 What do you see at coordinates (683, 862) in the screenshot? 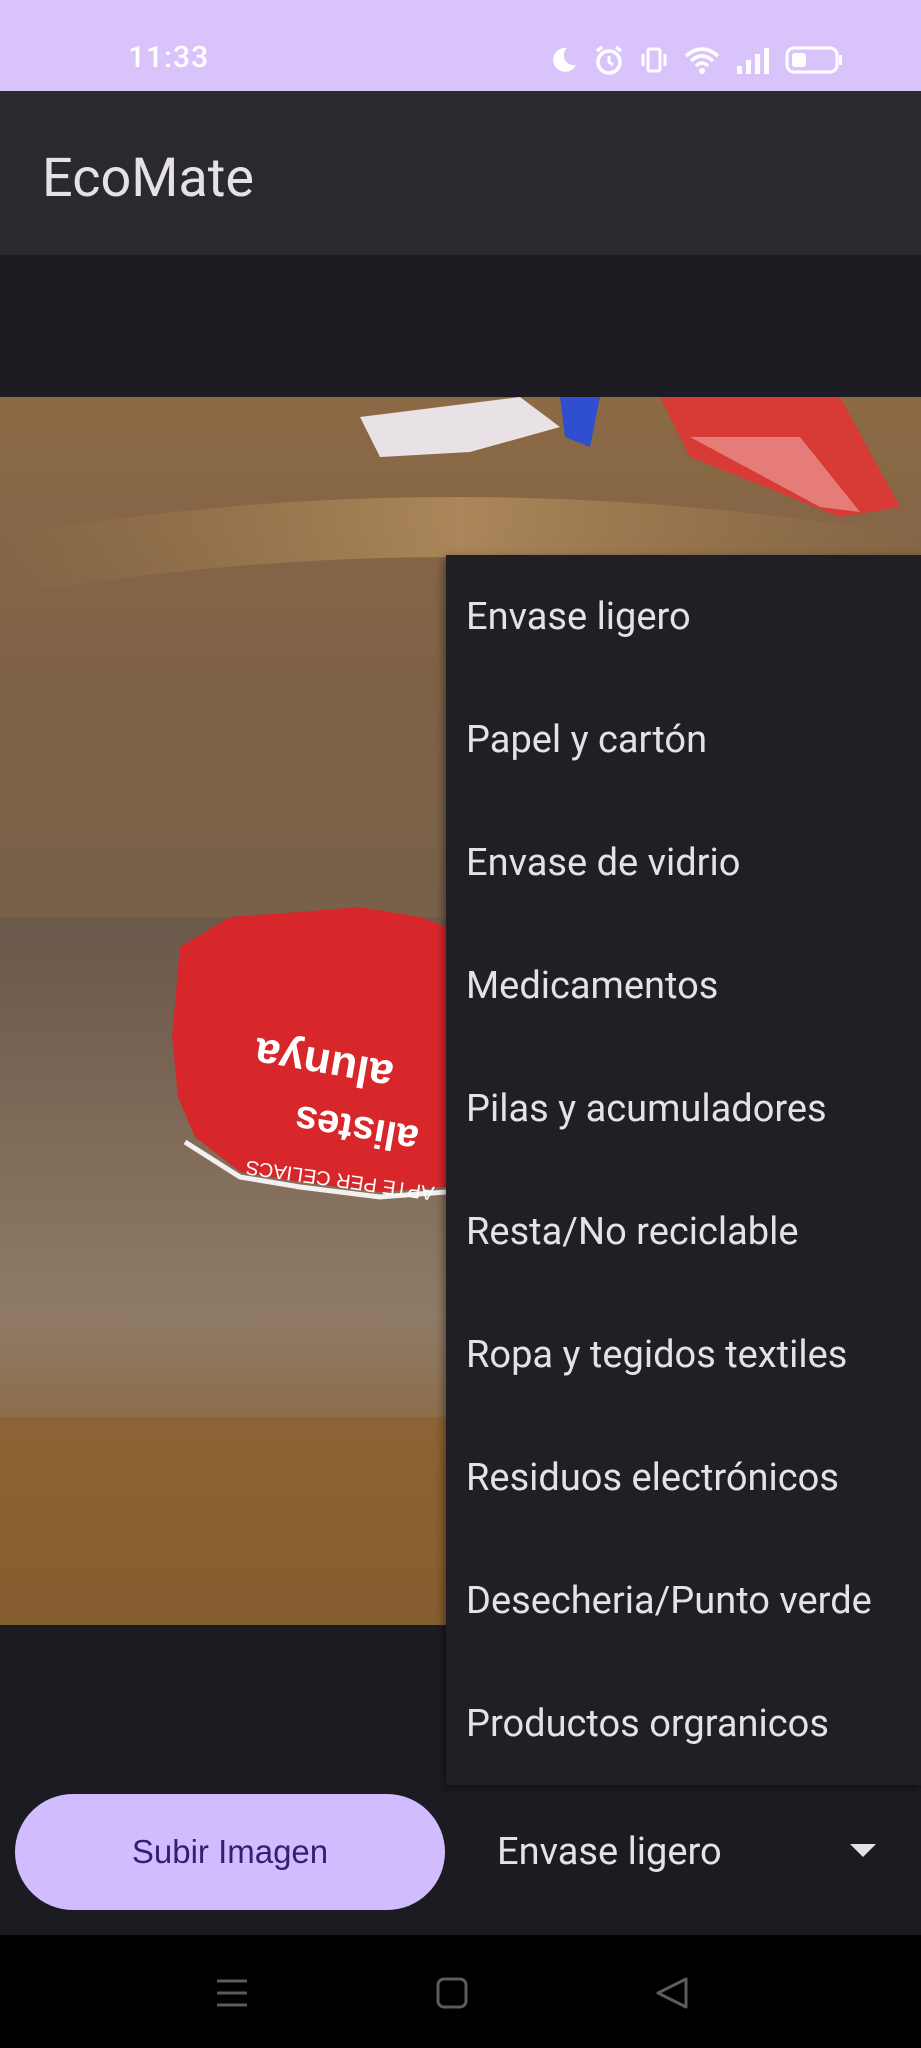
I see `menu-item-envase-vidrio: Envase de vidrio` at bounding box center [683, 862].